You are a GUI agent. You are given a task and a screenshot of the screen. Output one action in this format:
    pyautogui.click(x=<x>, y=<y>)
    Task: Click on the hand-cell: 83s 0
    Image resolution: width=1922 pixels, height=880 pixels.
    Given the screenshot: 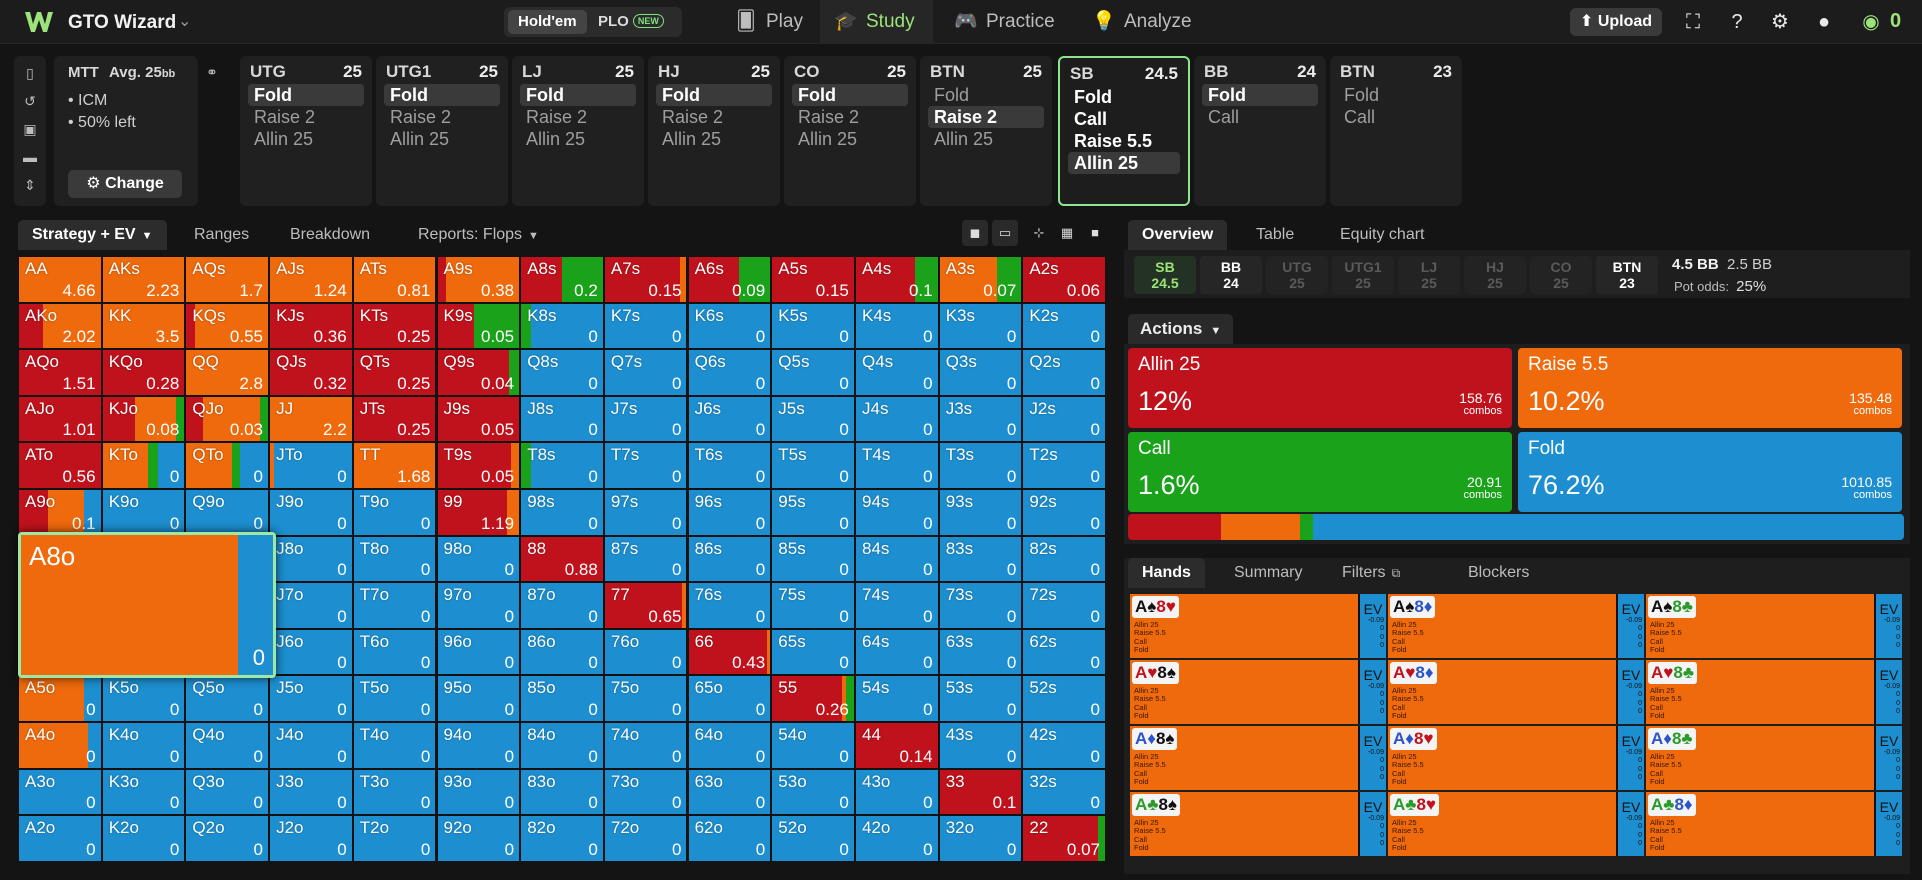 What is the action you would take?
    pyautogui.click(x=980, y=559)
    